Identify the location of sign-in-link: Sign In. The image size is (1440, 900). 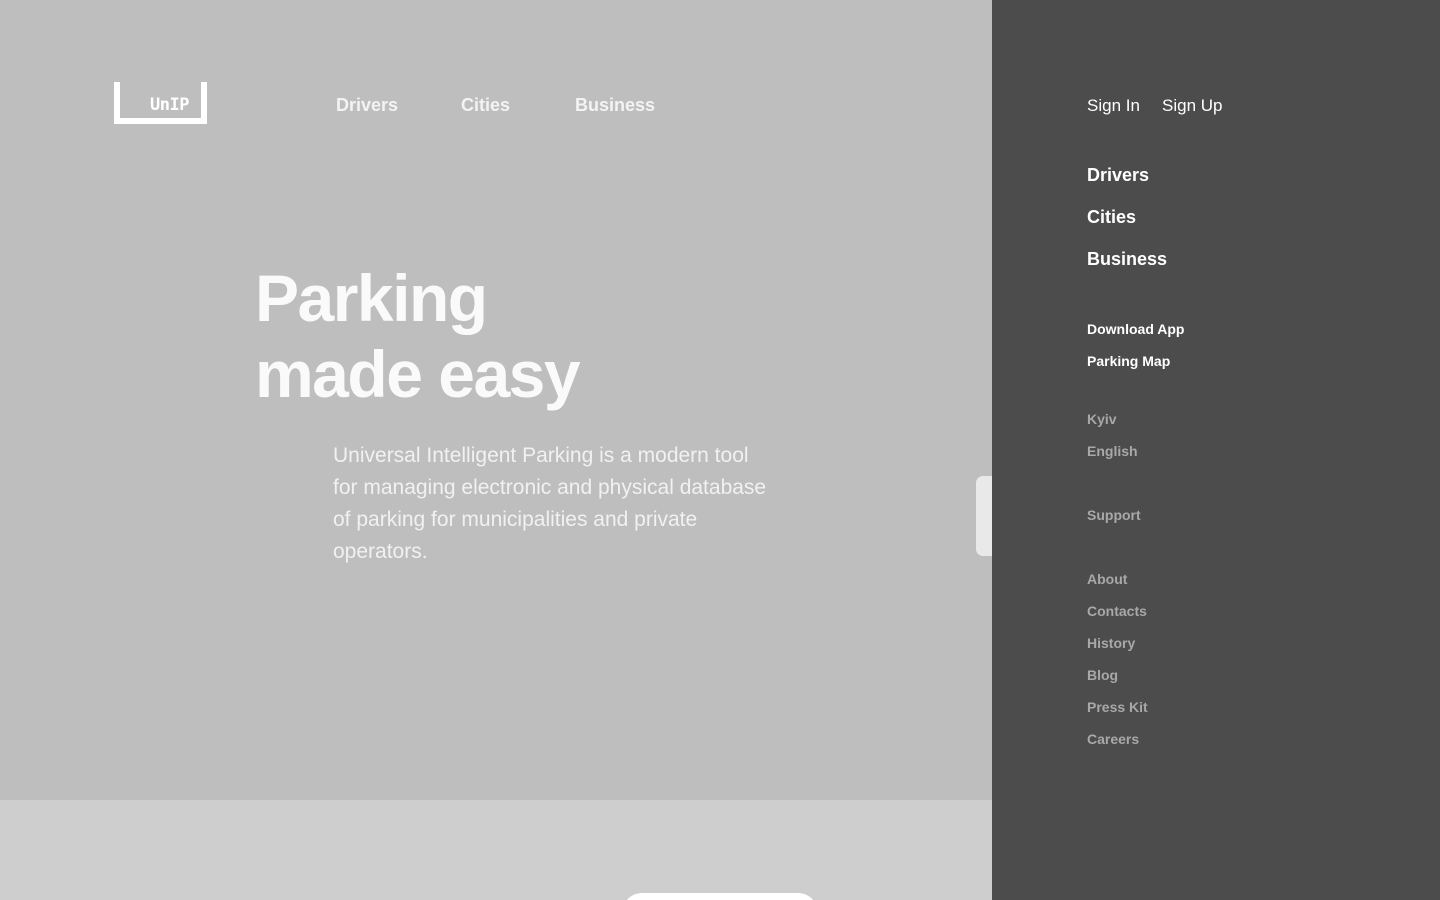
(1113, 106).